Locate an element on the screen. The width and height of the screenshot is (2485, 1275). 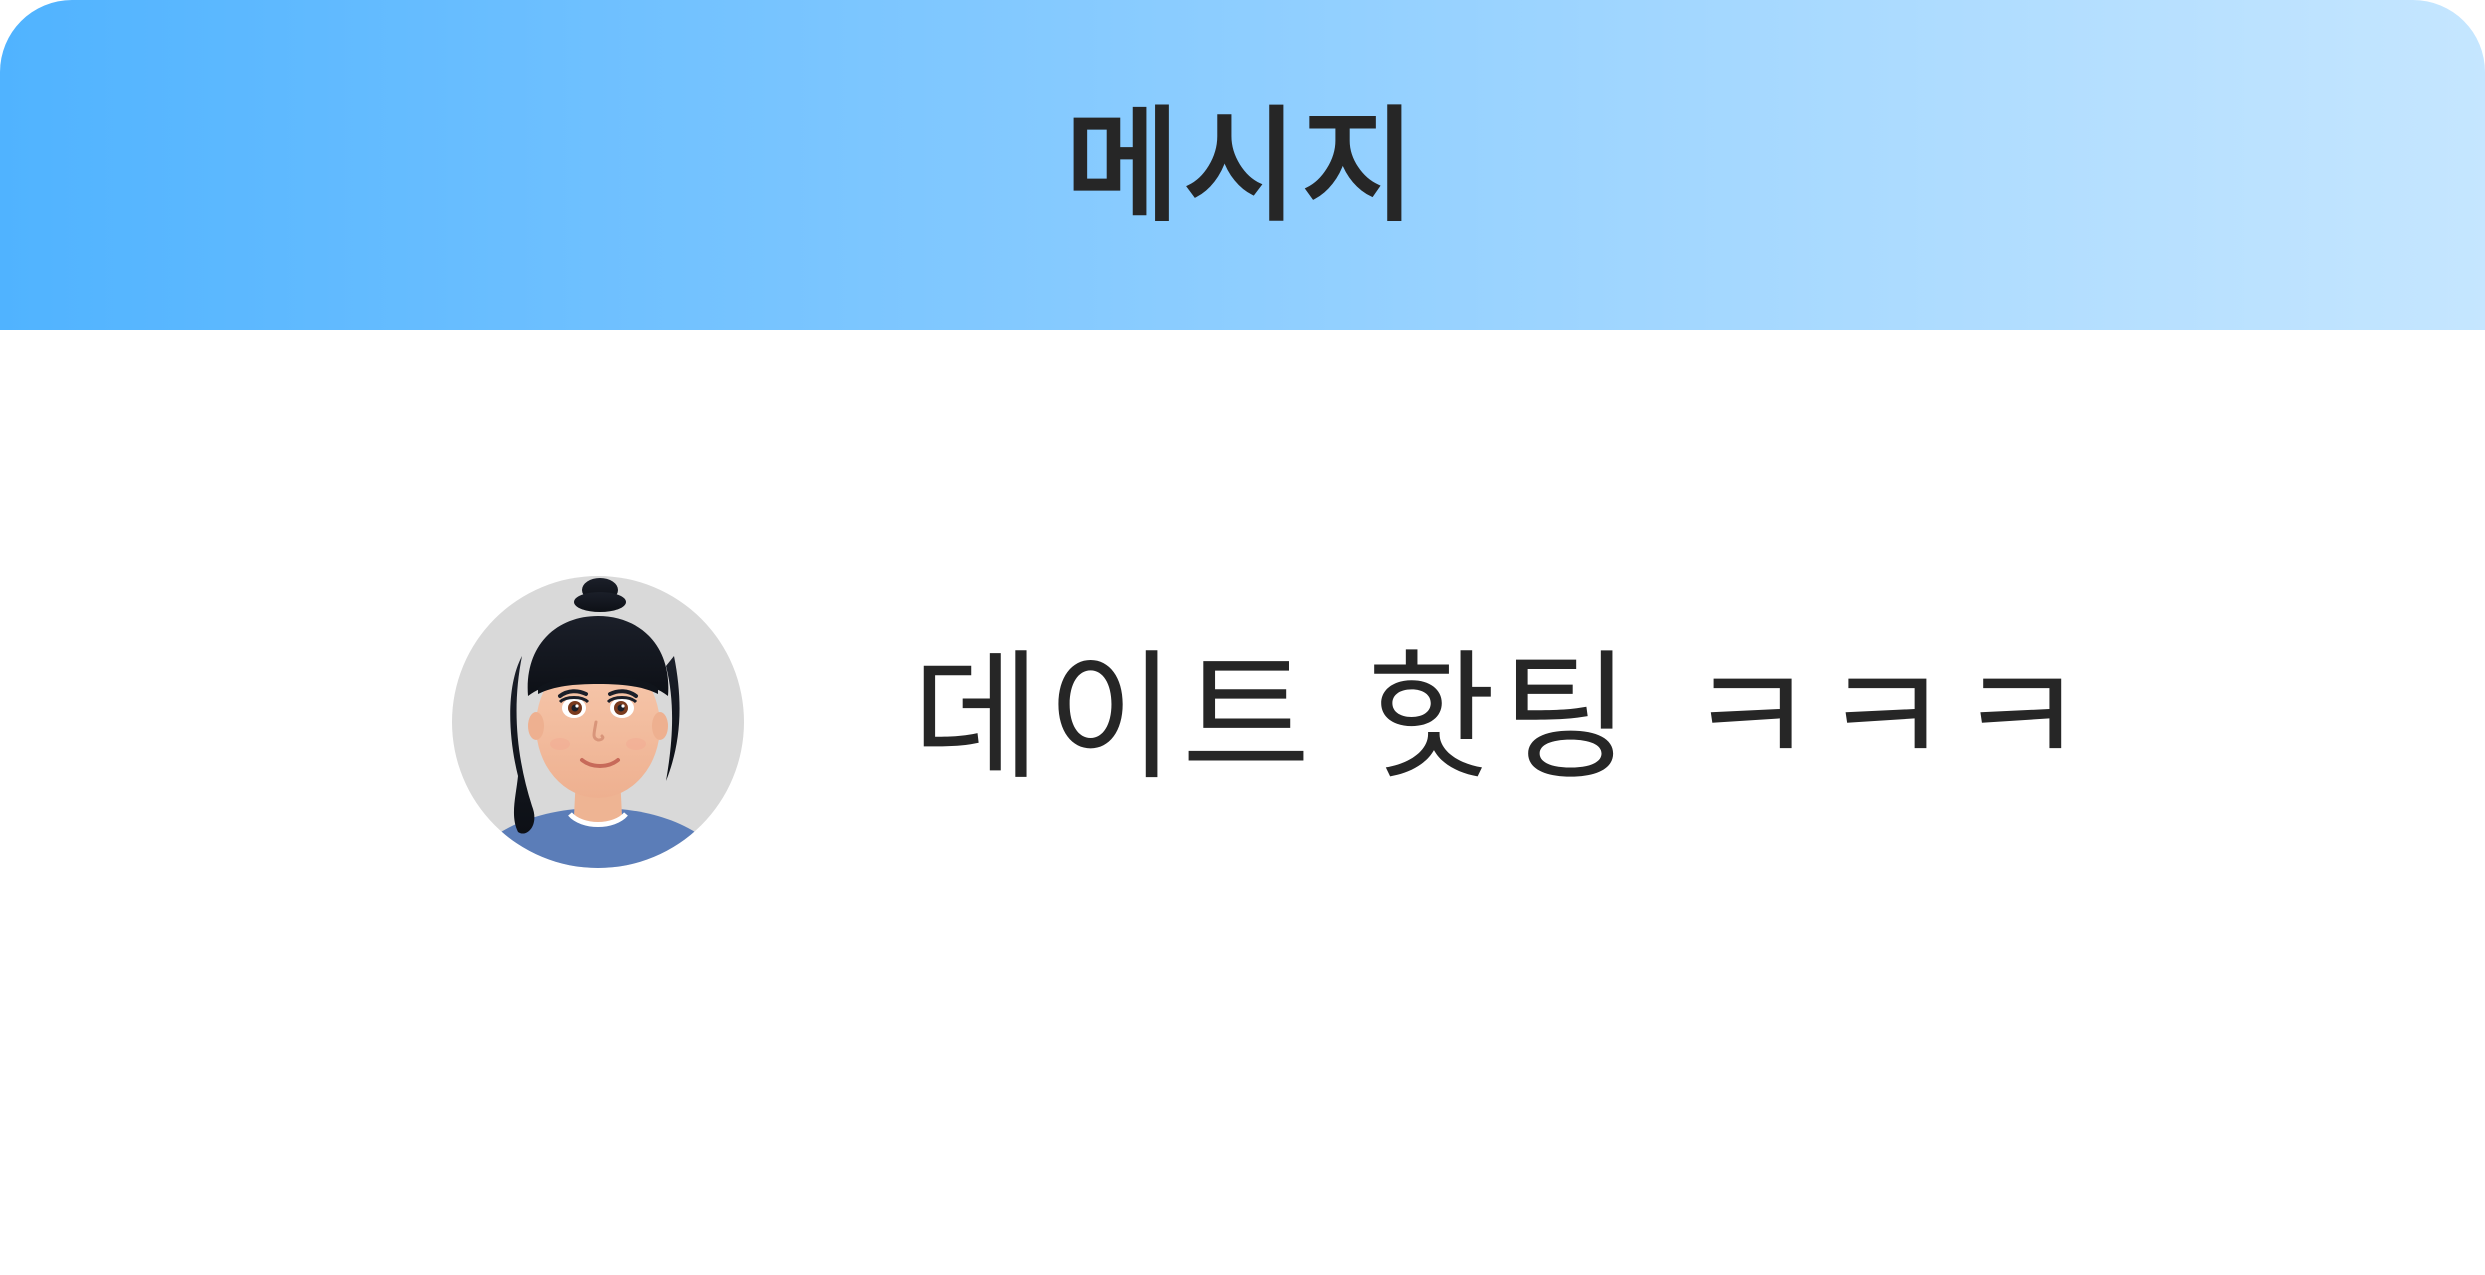
header-title: 메시지 is located at coordinates (1242, 167).